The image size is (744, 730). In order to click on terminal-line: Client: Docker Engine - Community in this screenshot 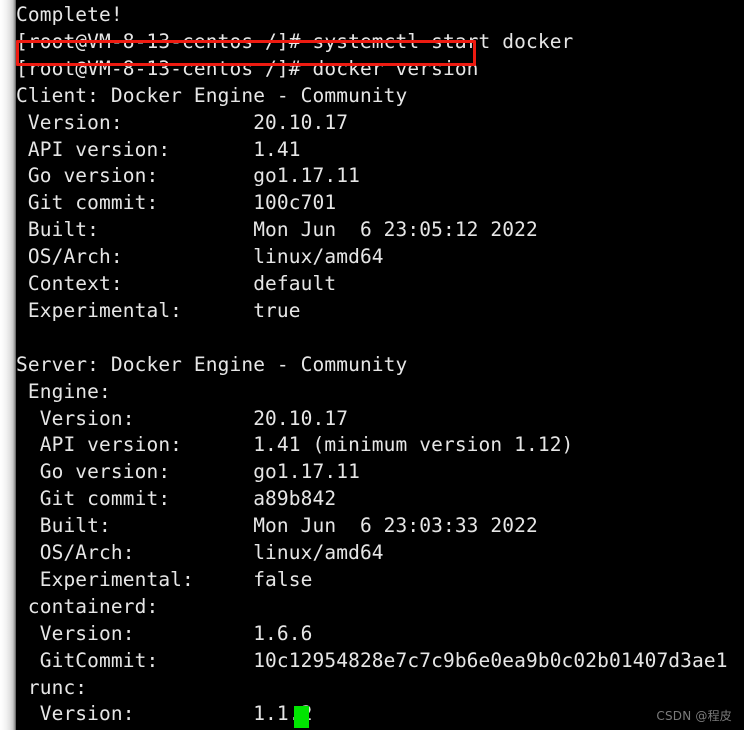, I will do `click(212, 95)`.